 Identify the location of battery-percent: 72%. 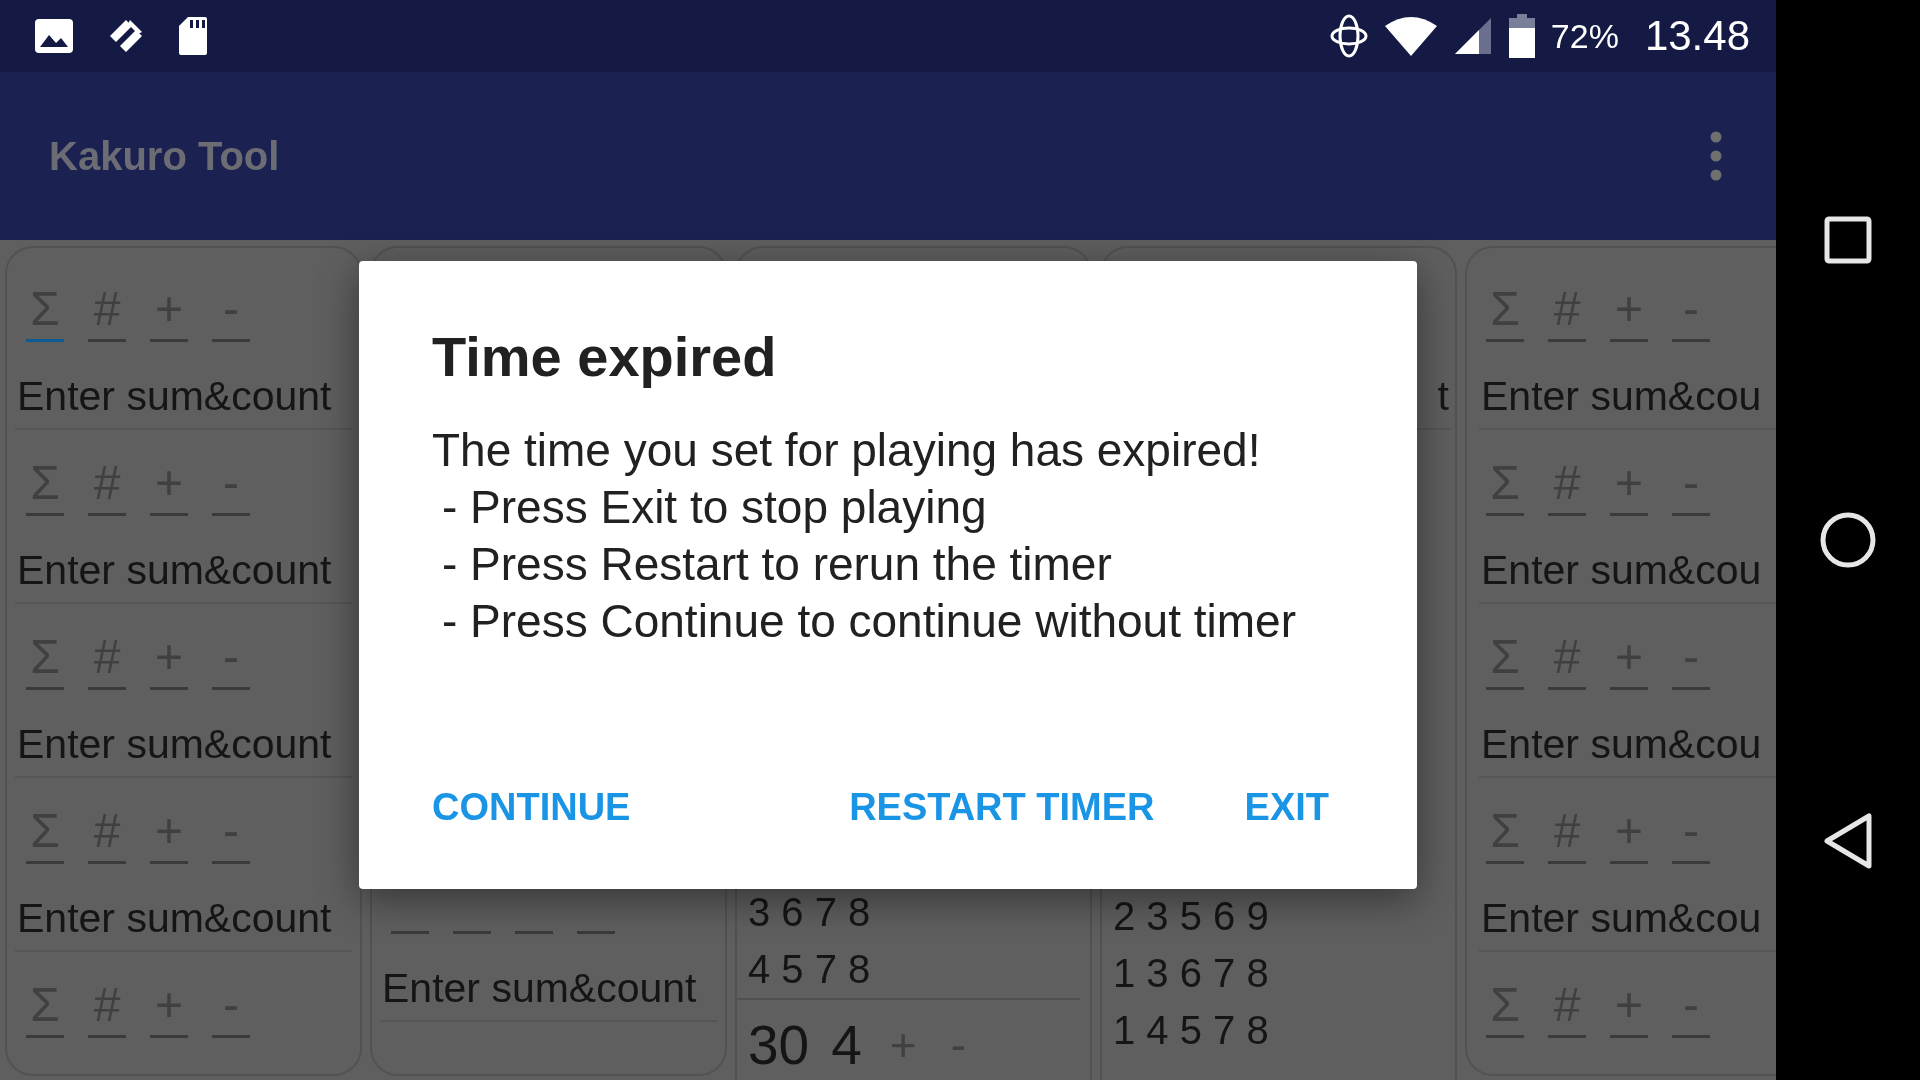
(1584, 36).